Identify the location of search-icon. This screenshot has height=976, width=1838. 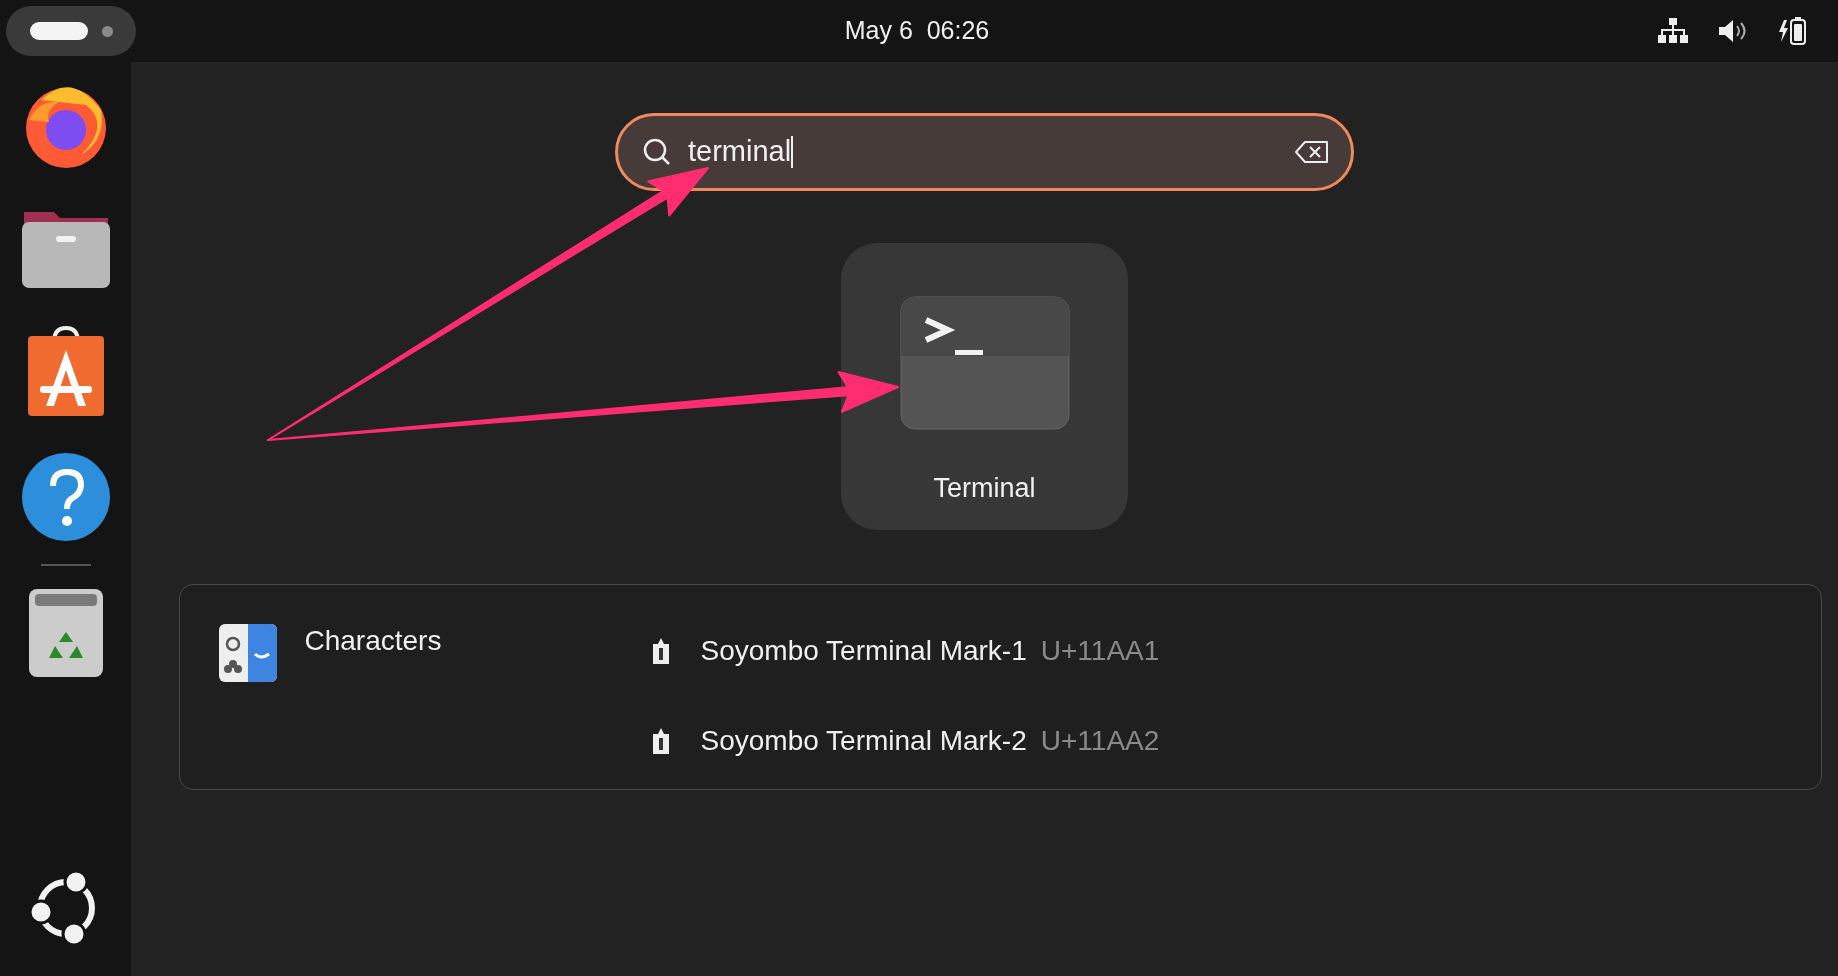
(657, 152).